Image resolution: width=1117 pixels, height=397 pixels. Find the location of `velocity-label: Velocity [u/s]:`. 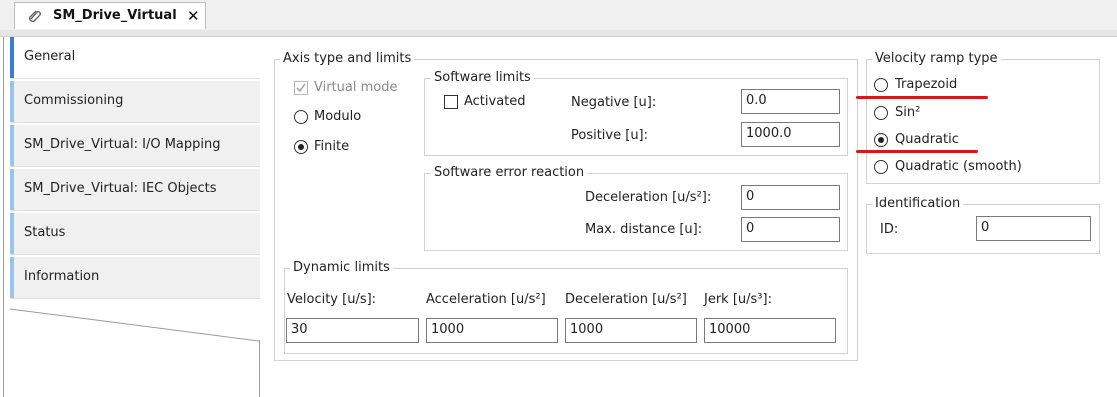

velocity-label: Velocity [u/s]: is located at coordinates (332, 299).